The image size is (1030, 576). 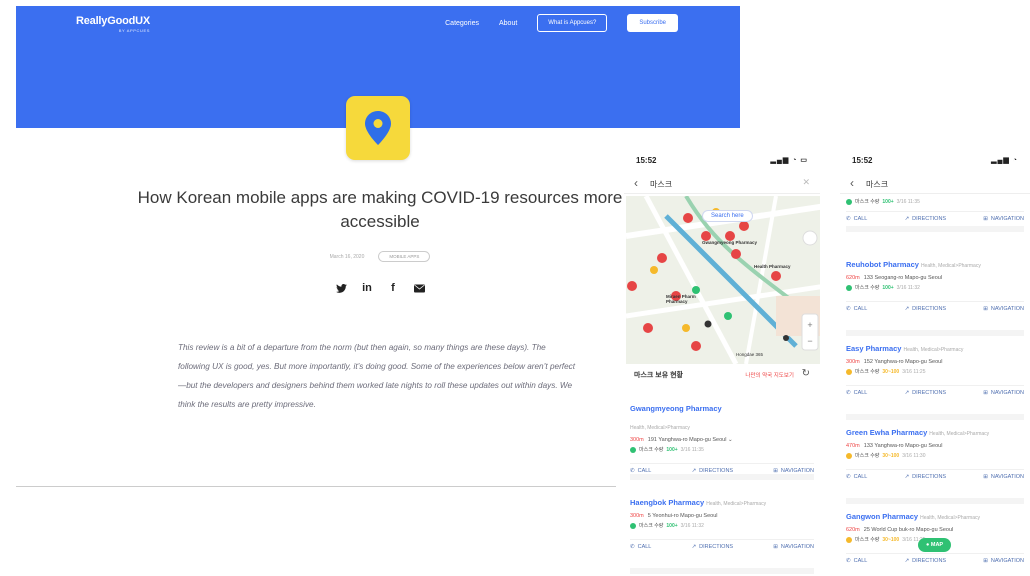 What do you see at coordinates (848, 477) in the screenshot?
I see `phone-icon: ✆` at bounding box center [848, 477].